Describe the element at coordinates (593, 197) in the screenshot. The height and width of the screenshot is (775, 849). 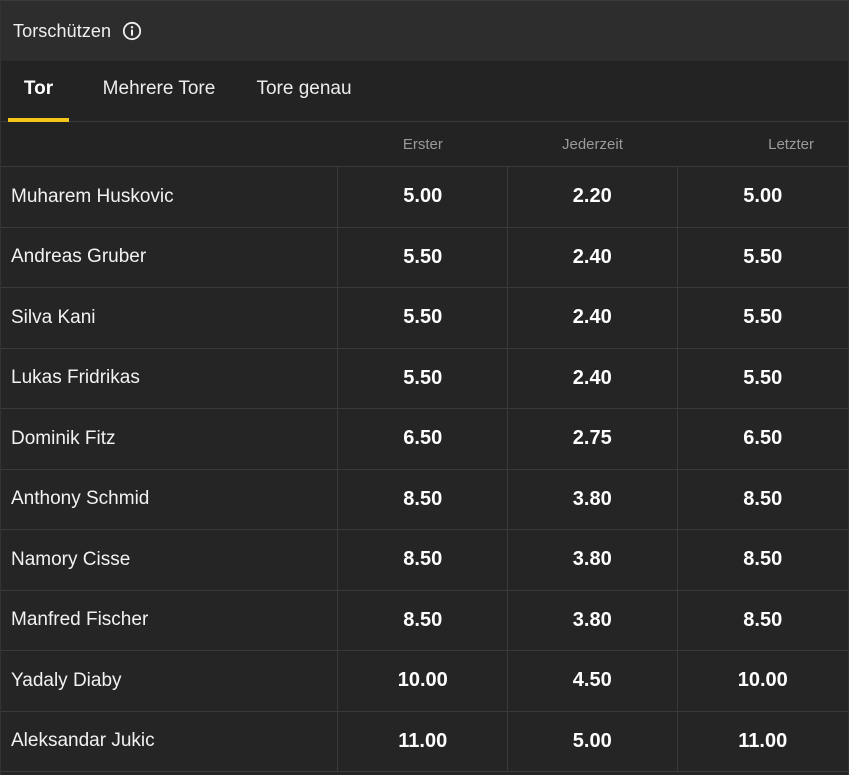
I see `odds-button-jederzeit: 2.20` at that location.